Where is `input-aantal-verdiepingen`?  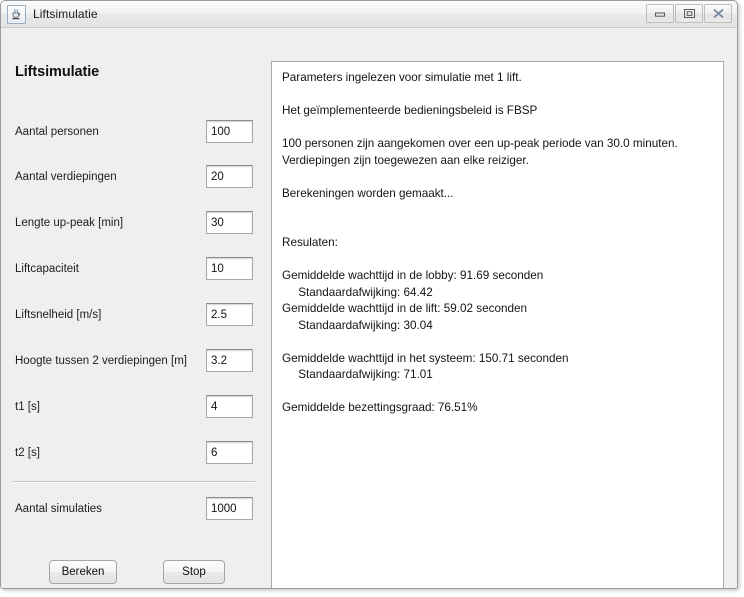 input-aantal-verdiepingen is located at coordinates (229, 176).